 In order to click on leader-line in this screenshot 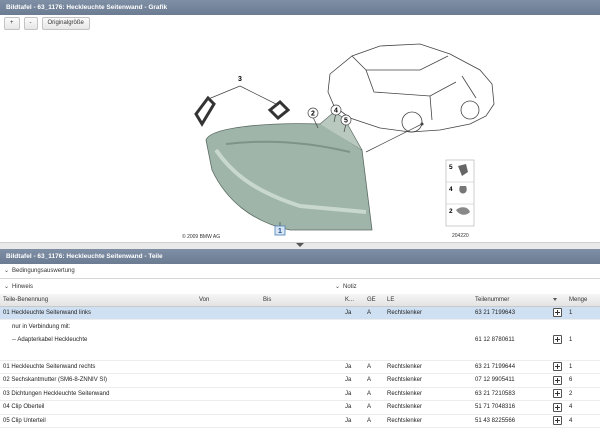, I will do `click(394, 138)`.